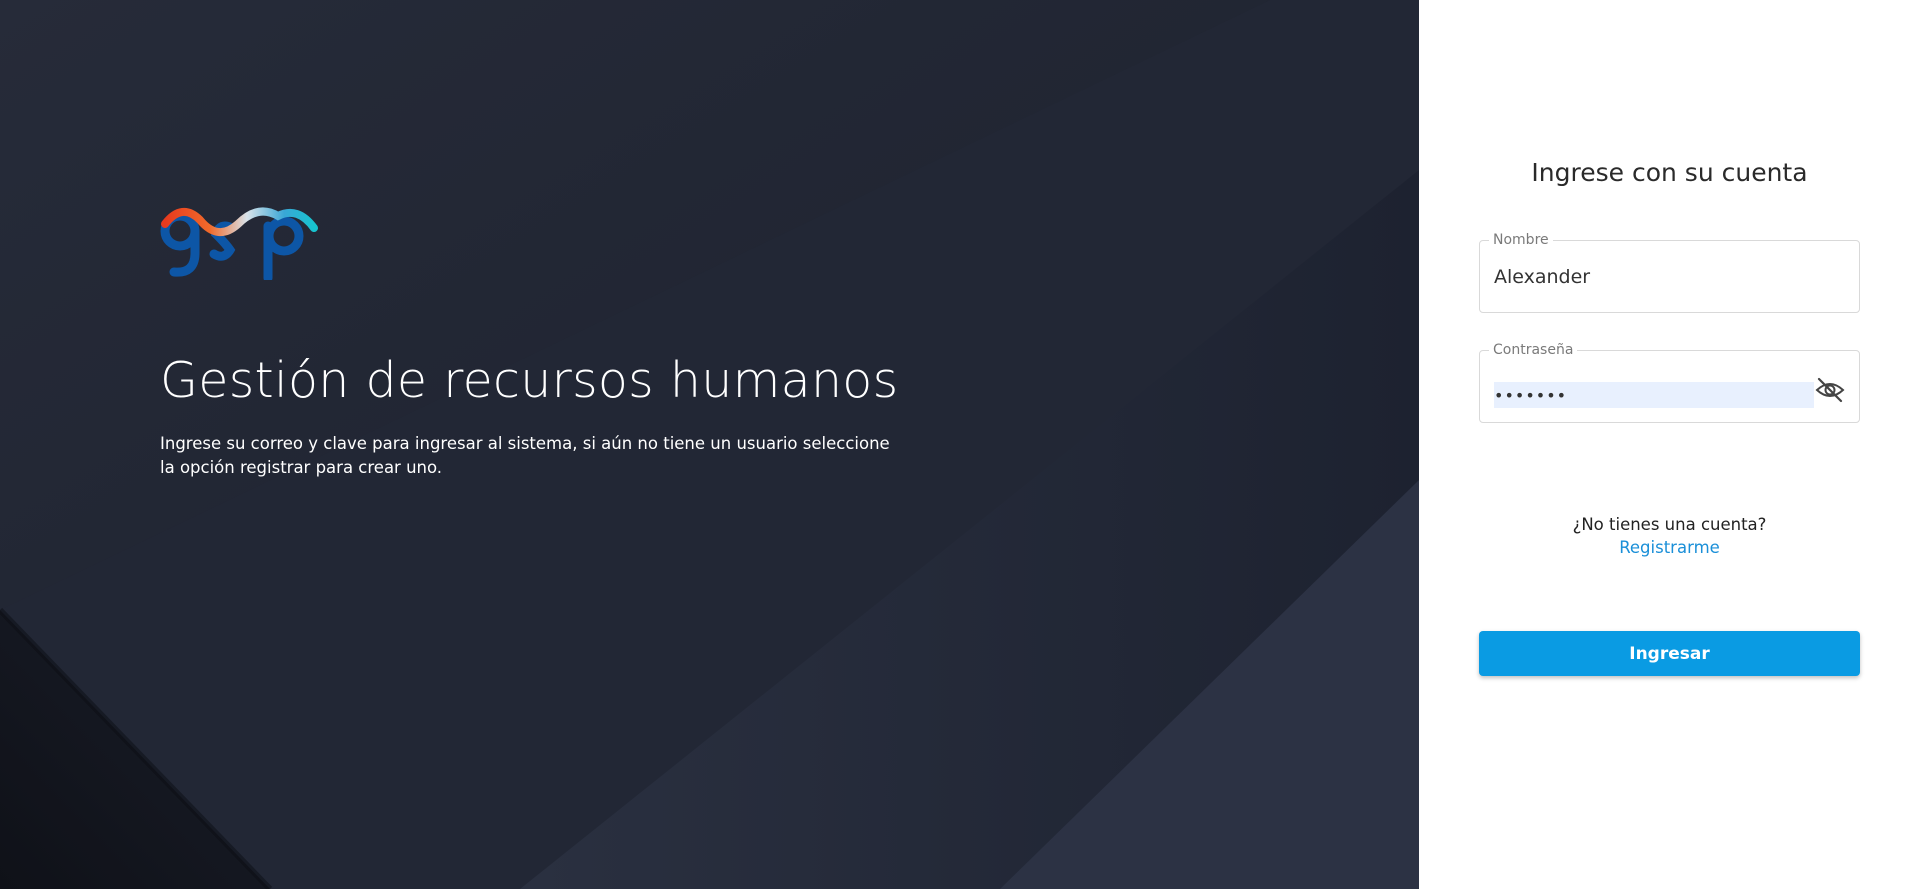 This screenshot has height=889, width=1920. I want to click on login-title: Ingrese con su cuenta, so click(1669, 172).